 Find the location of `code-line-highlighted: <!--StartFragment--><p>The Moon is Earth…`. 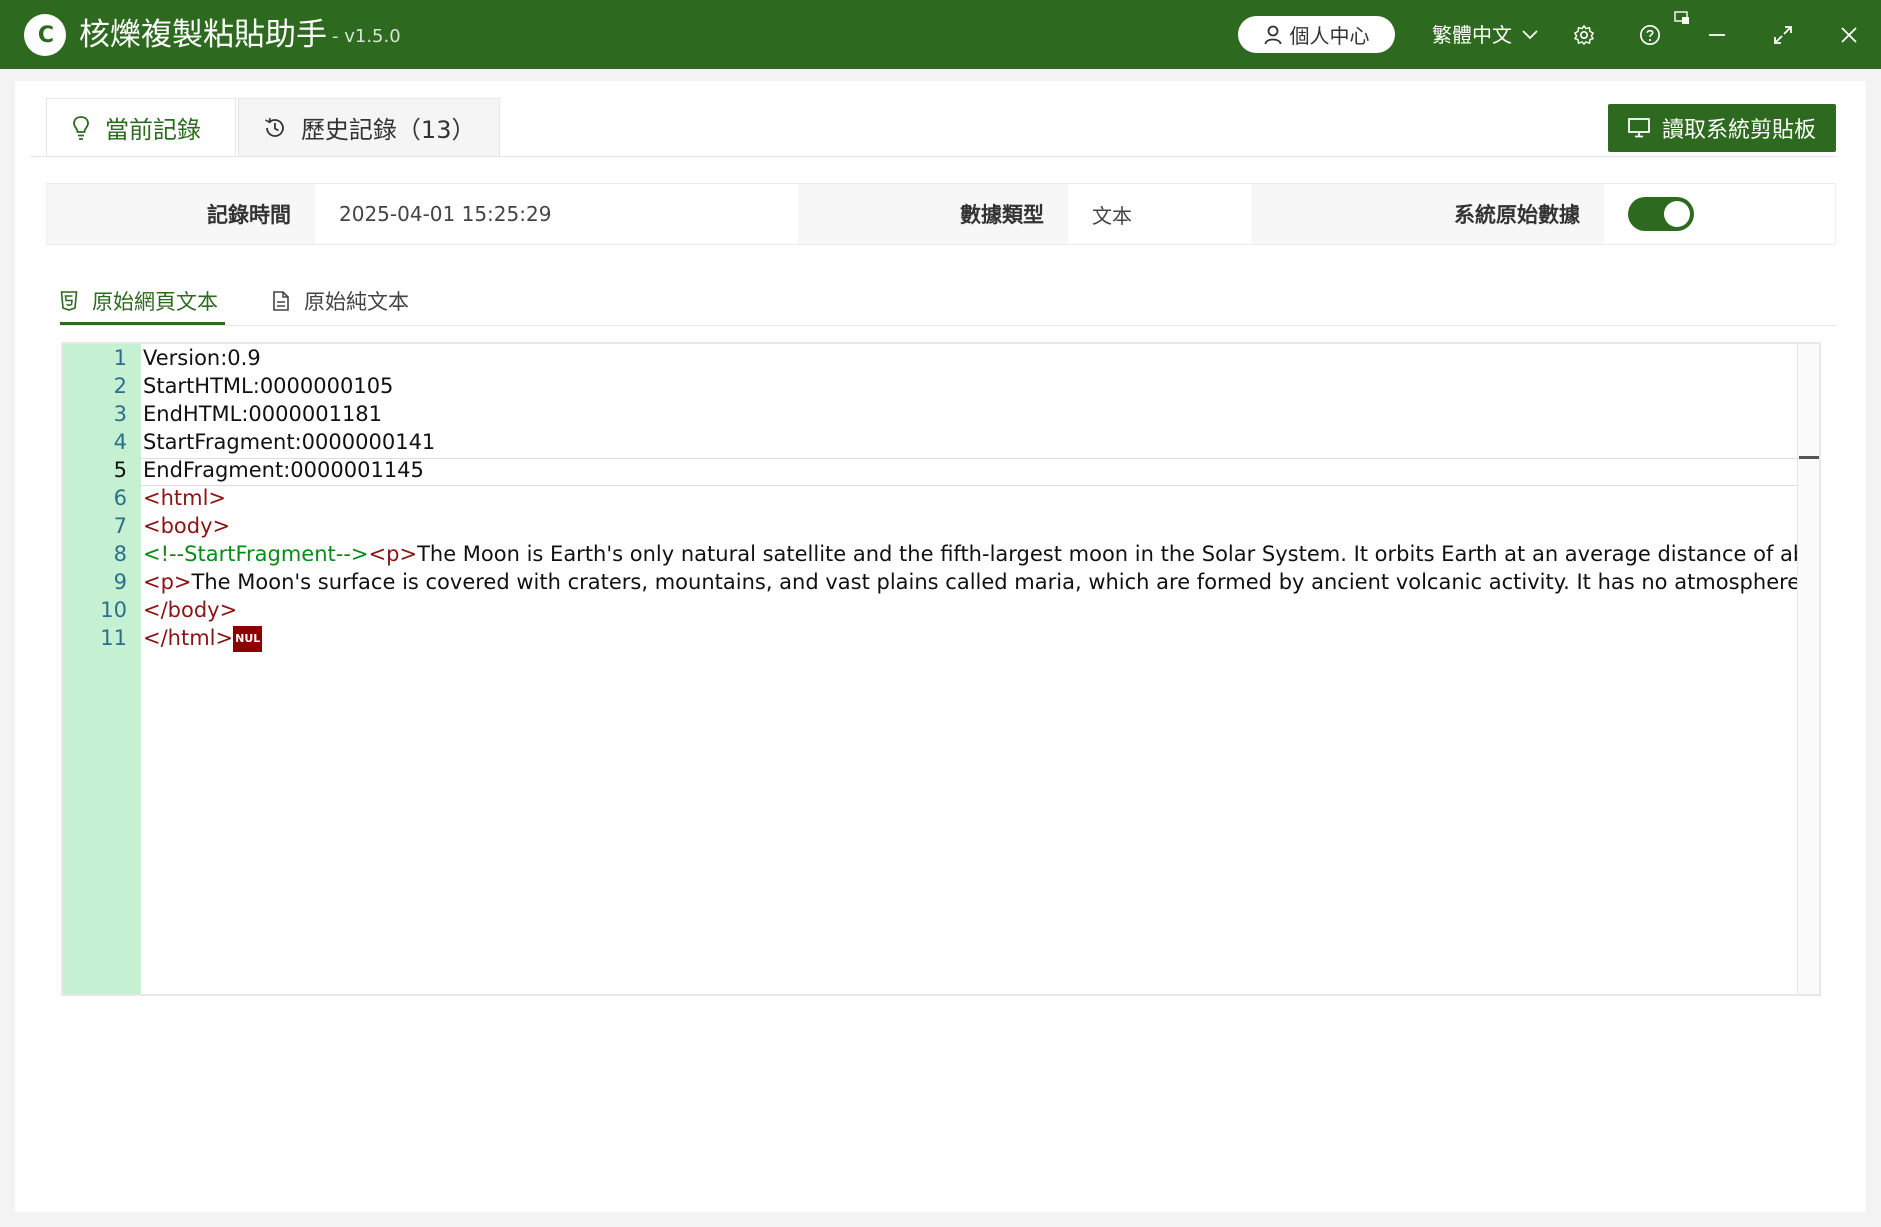

code-line-highlighted: <!--StartFragment--><p>The Moon is Earth… is located at coordinates (970, 554).